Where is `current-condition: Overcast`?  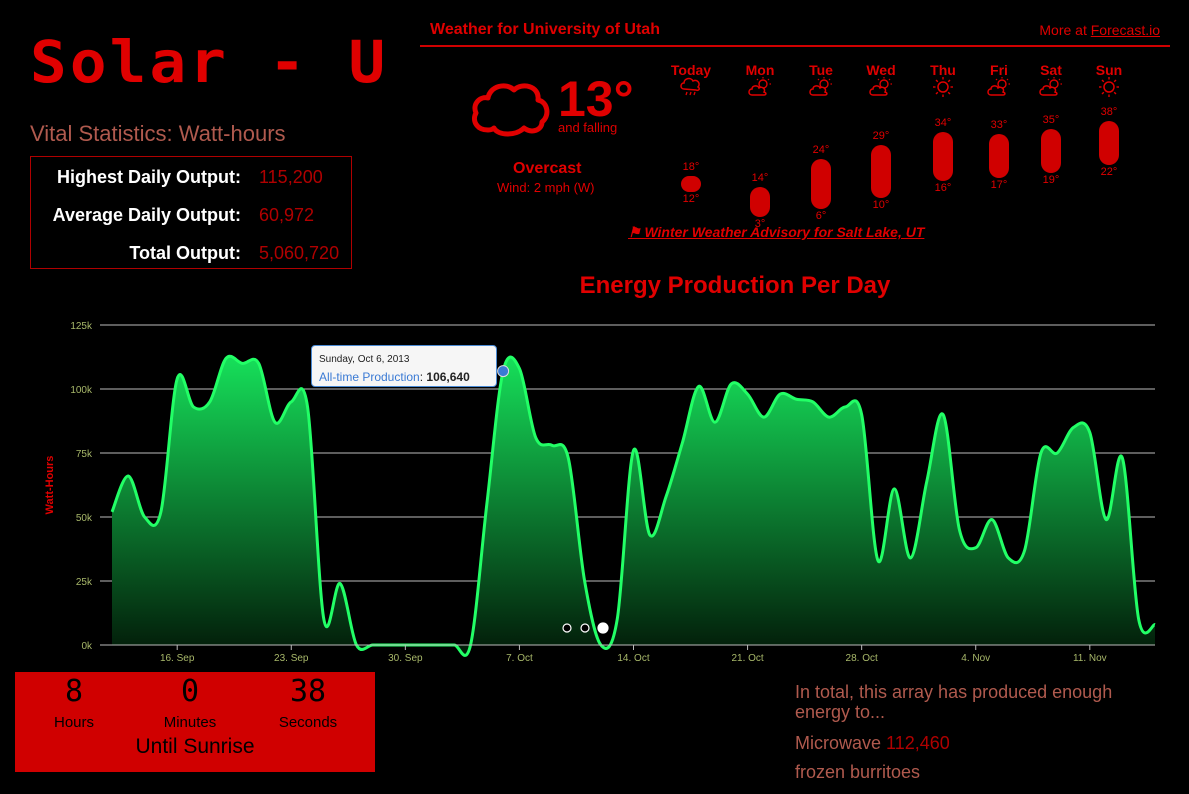 current-condition: Overcast is located at coordinates (547, 168).